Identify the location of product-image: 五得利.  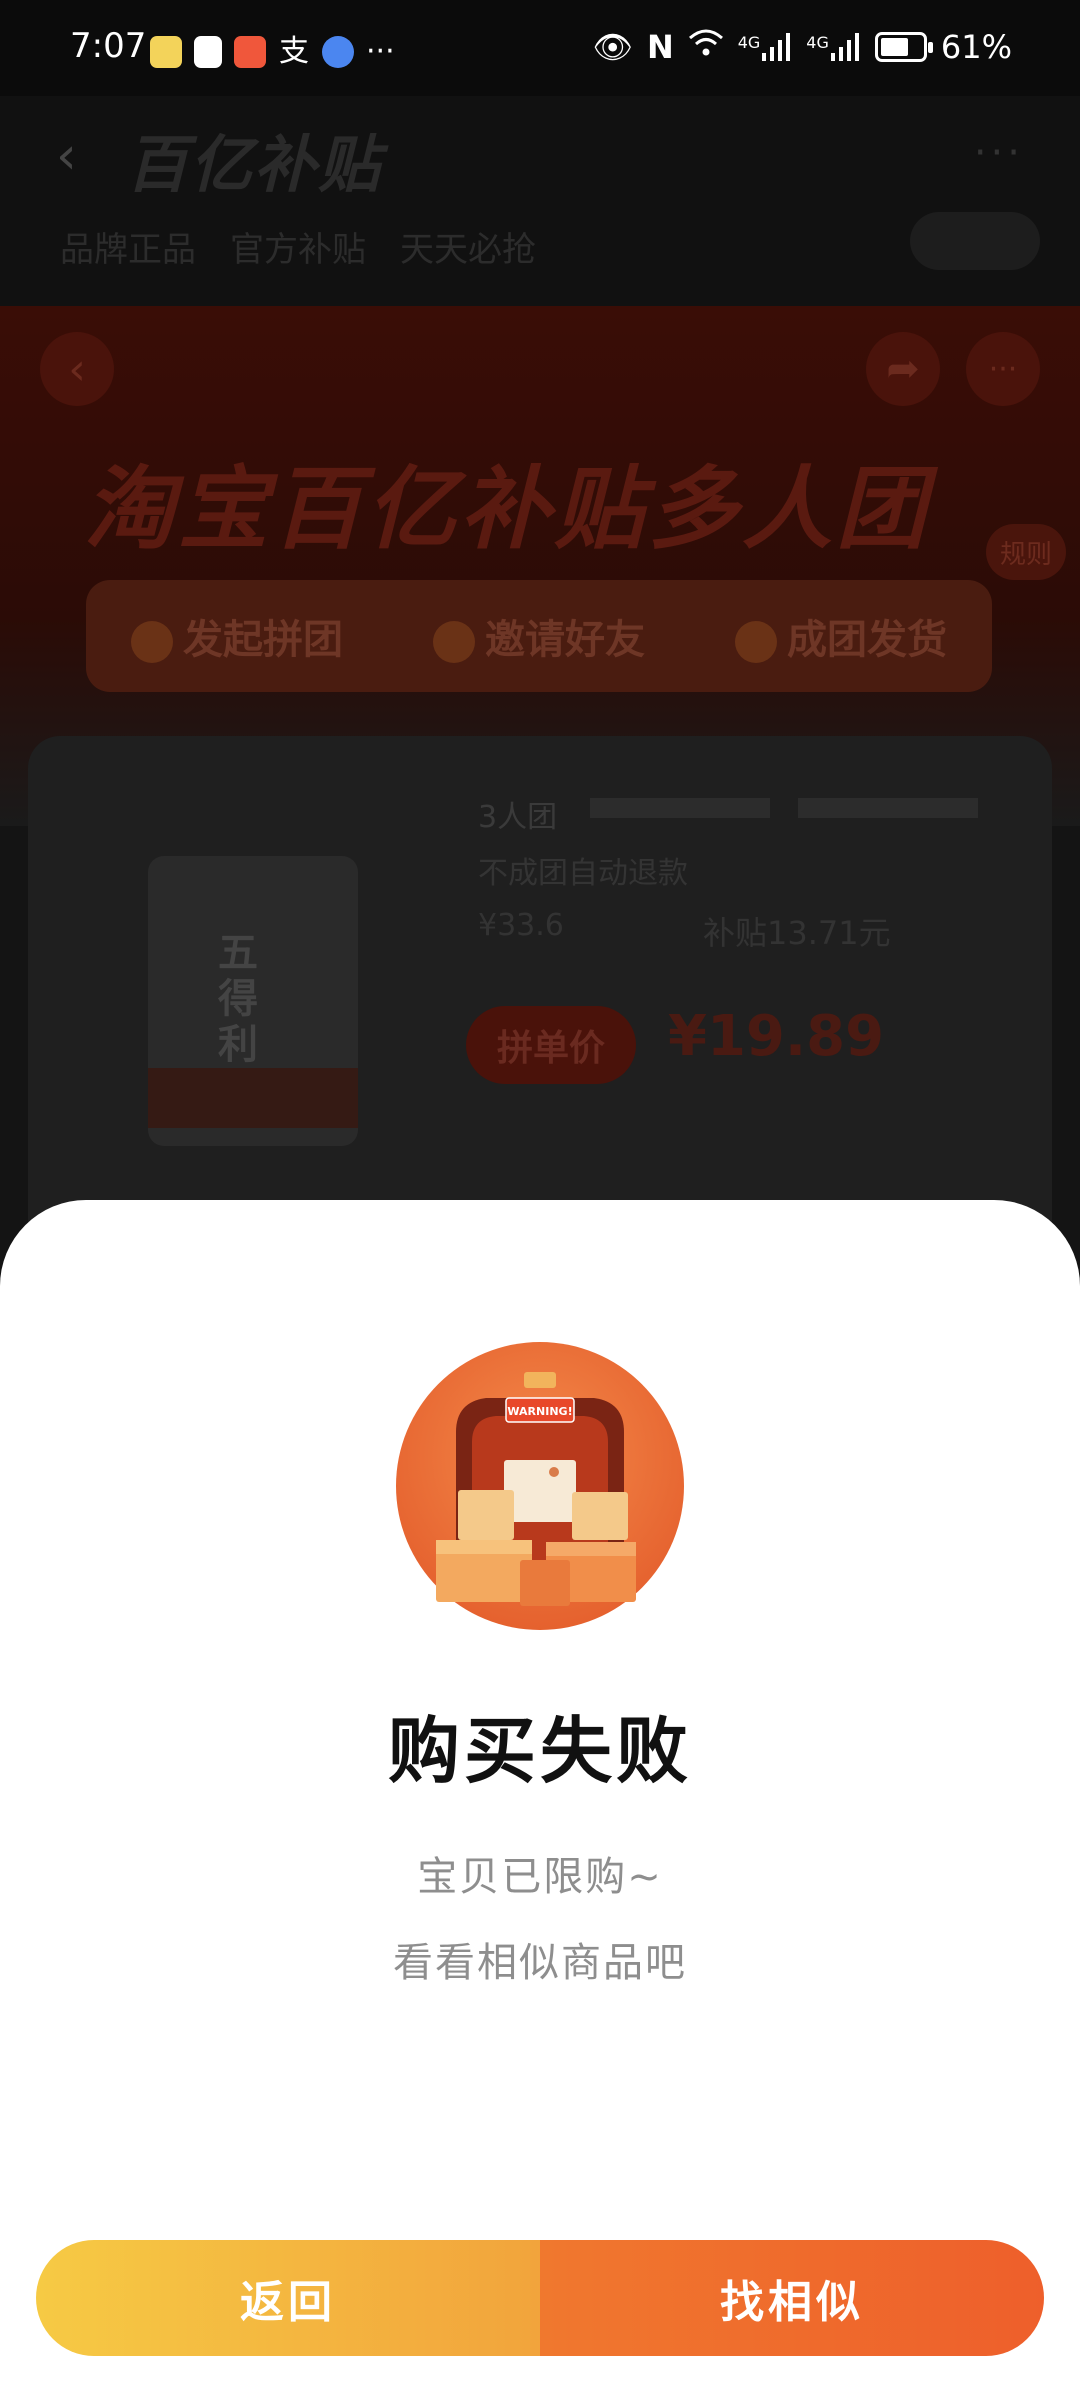
(253, 1001).